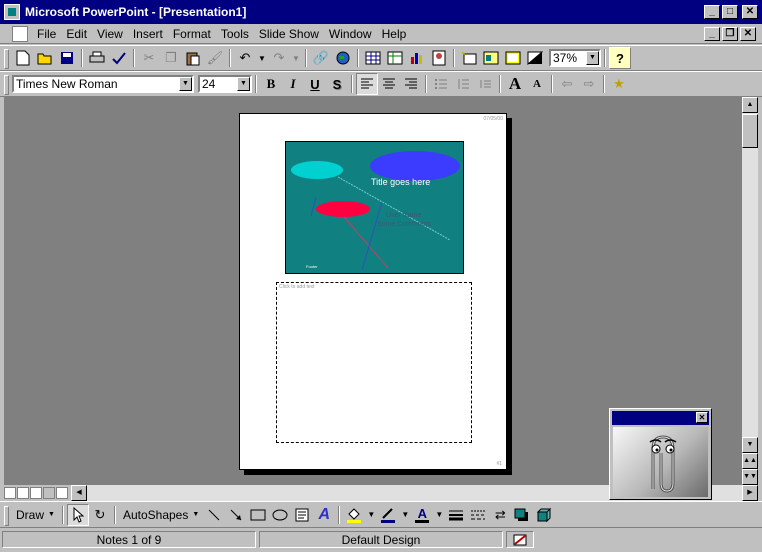 The height and width of the screenshot is (552, 762). Describe the element at coordinates (236, 515) in the screenshot. I see `arrow-tool-icon` at that location.